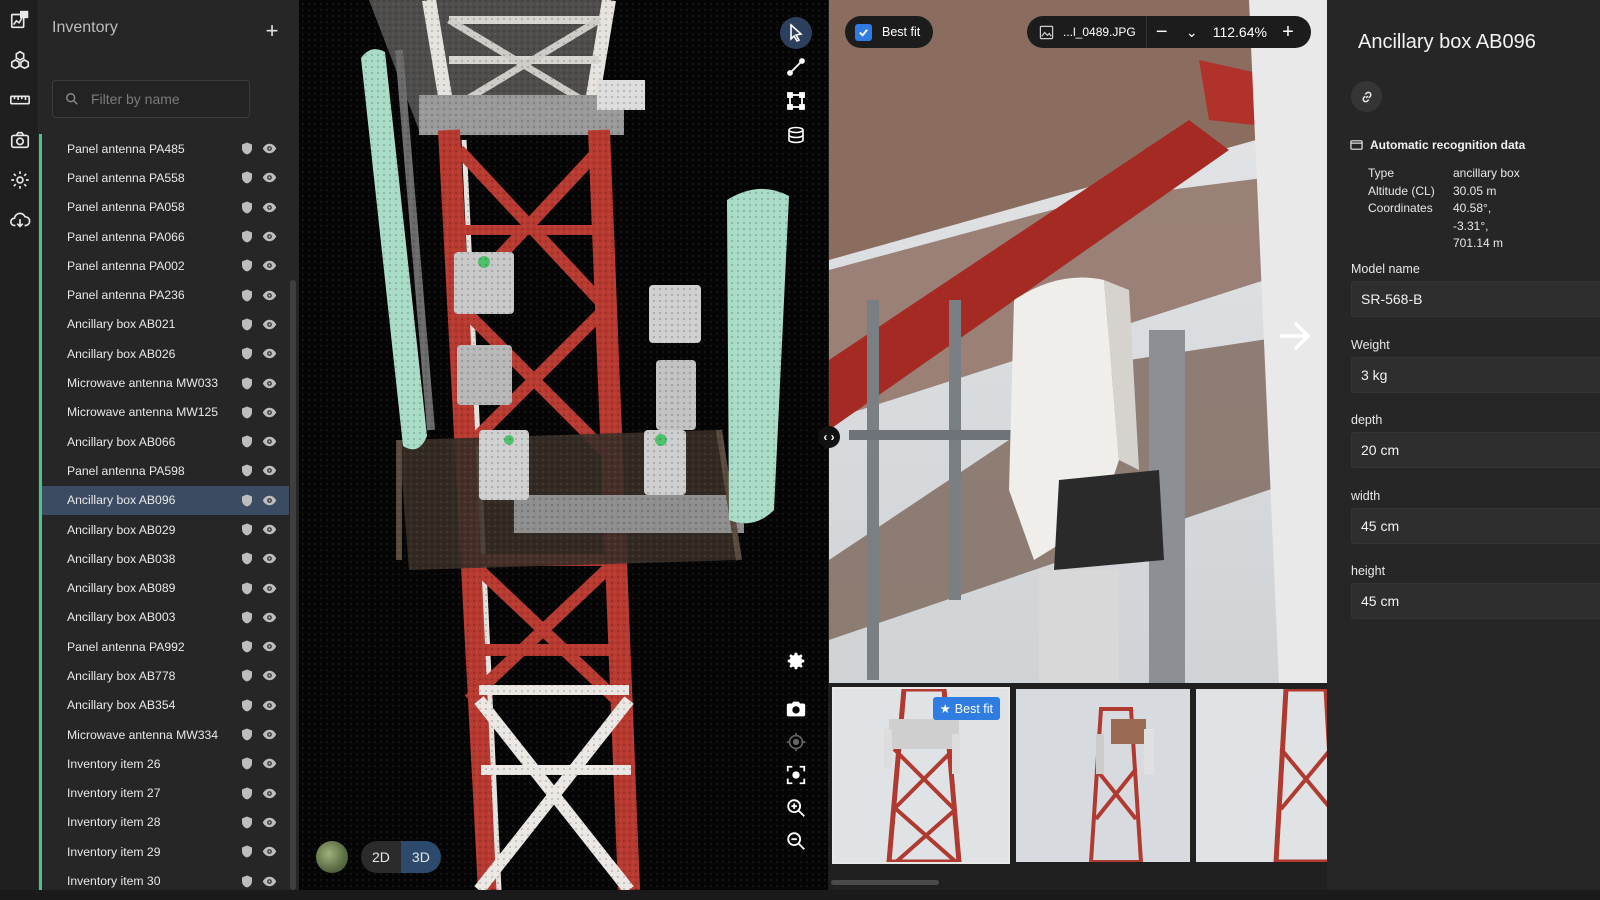 This screenshot has height=900, width=1600. Describe the element at coordinates (829, 437) in the screenshot. I see `panel-splitter-handle: ‹ ›` at that location.